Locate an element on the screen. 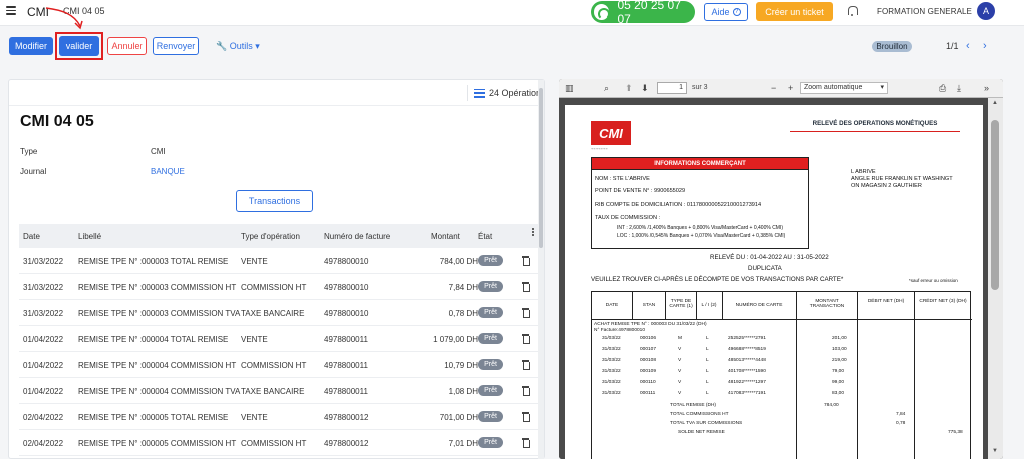 The height and width of the screenshot is (459, 1024). cell-montant: 1 079,00 DH is located at coordinates (455, 339).